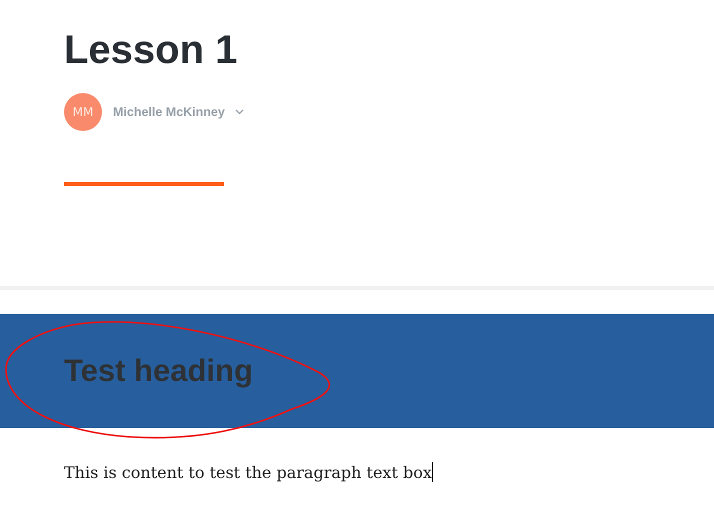 The width and height of the screenshot is (714, 520). What do you see at coordinates (248, 472) in the screenshot?
I see `paragraph-text: This is content to test the paragraph text box` at bounding box center [248, 472].